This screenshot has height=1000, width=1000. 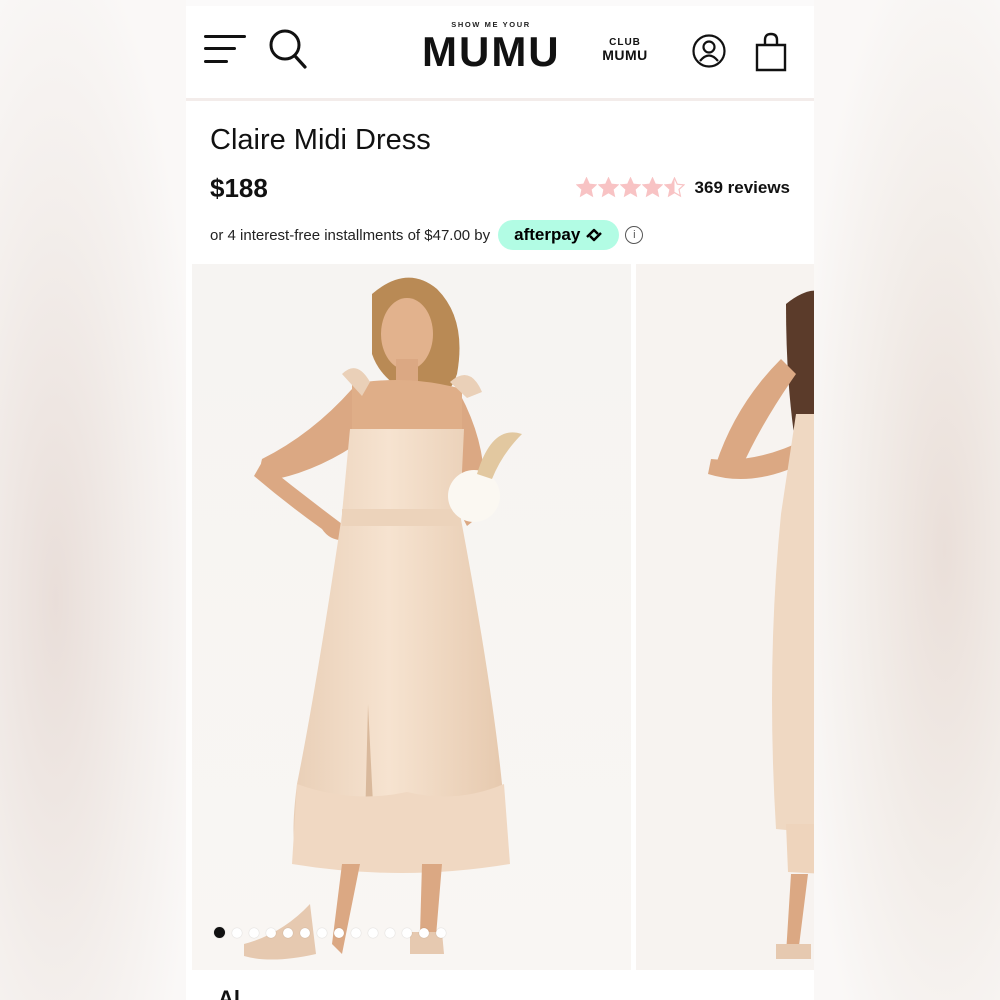 What do you see at coordinates (771, 52) in the screenshot?
I see `shopping-bag-icon` at bounding box center [771, 52].